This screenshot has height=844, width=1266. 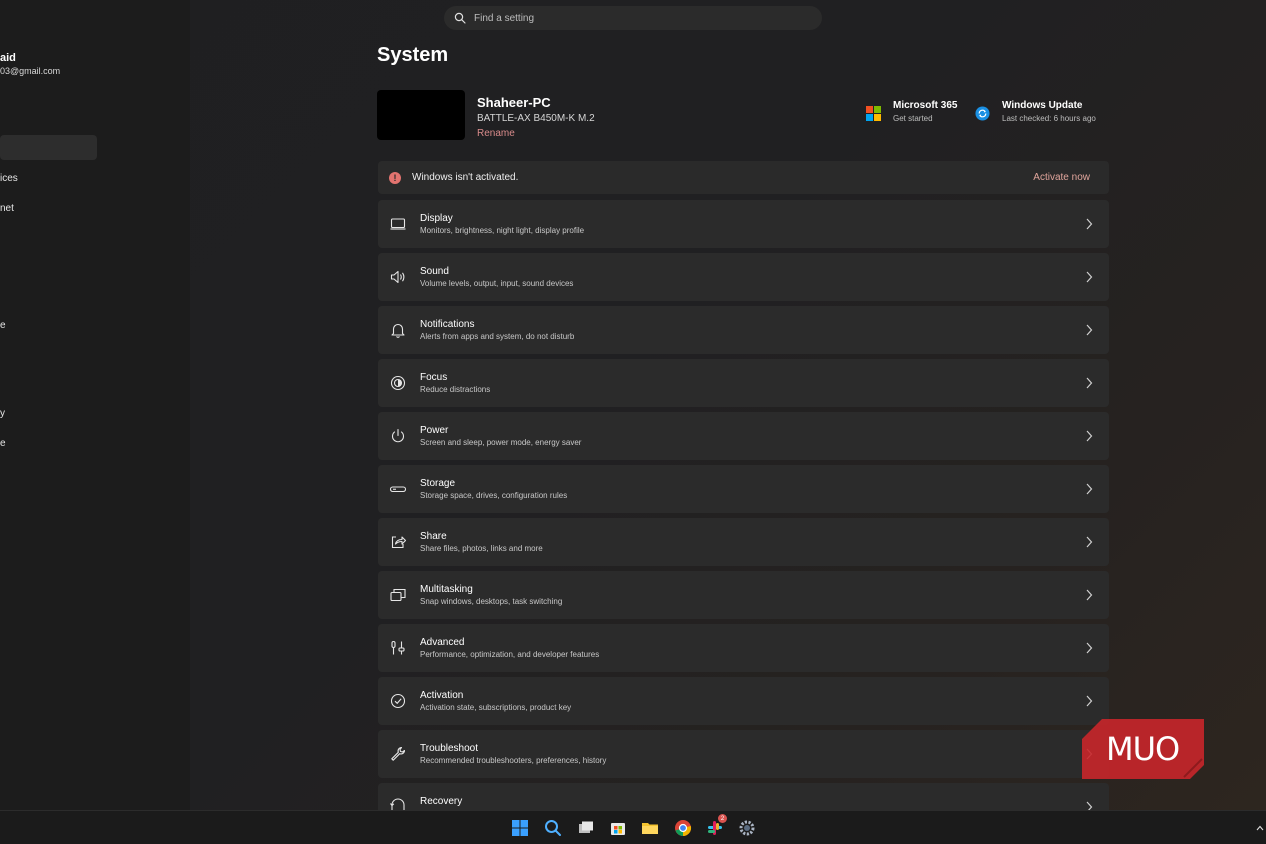 What do you see at coordinates (618, 828) in the screenshot?
I see `microsoft-store-icon` at bounding box center [618, 828].